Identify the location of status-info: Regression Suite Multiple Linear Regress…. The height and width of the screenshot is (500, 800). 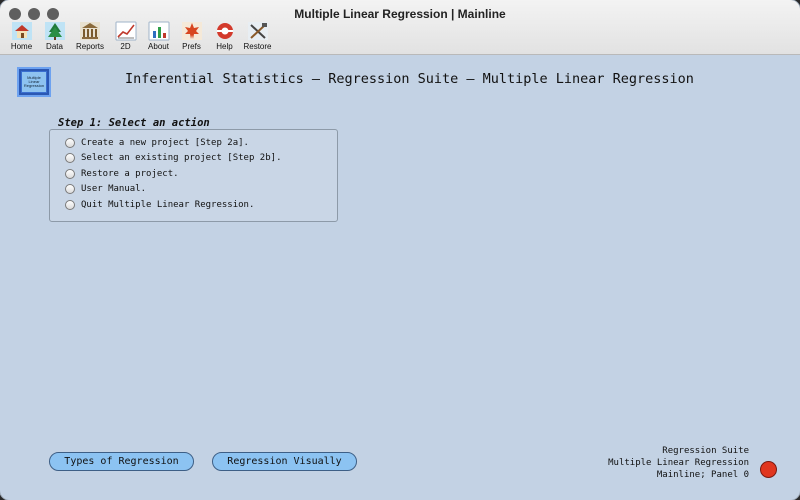
(678, 463).